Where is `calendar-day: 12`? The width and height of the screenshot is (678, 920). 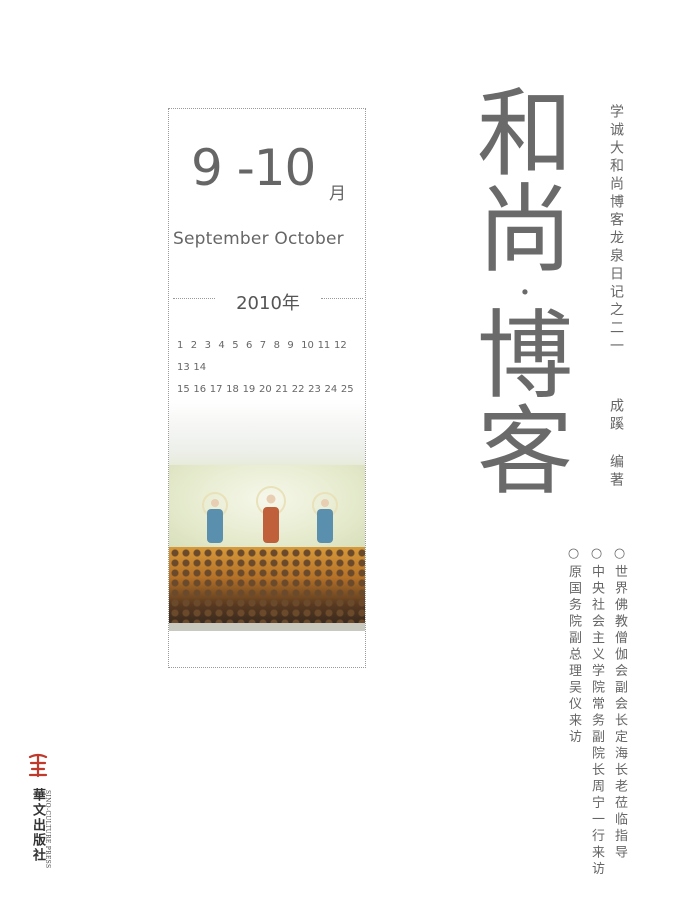
calendar-day: 12 is located at coordinates (340, 345).